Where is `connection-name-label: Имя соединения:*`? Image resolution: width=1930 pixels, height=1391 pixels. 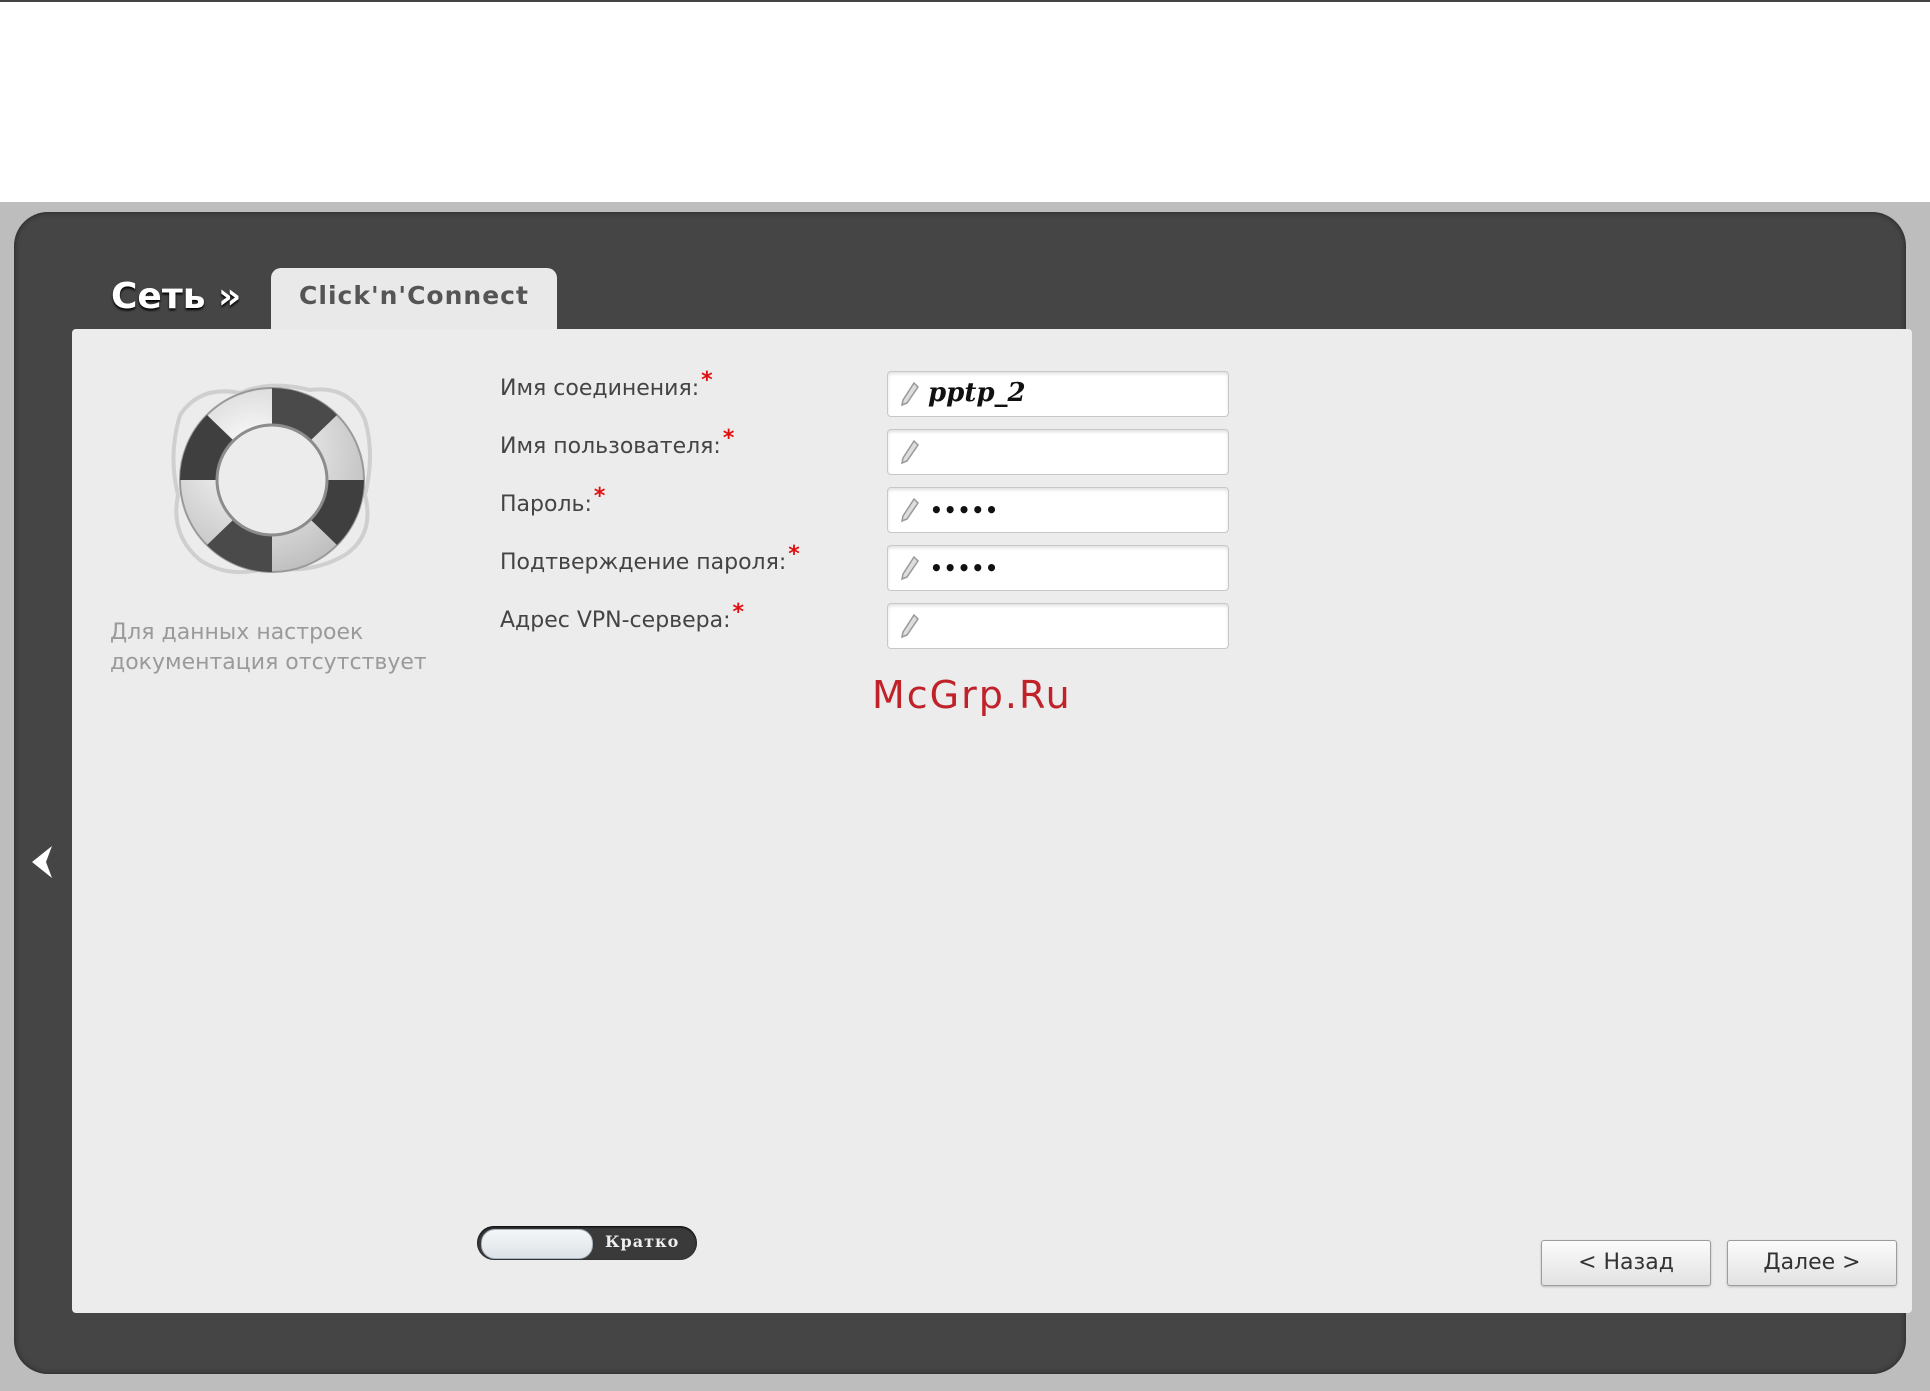
connection-name-label: Имя соединения:* is located at coordinates (606, 384).